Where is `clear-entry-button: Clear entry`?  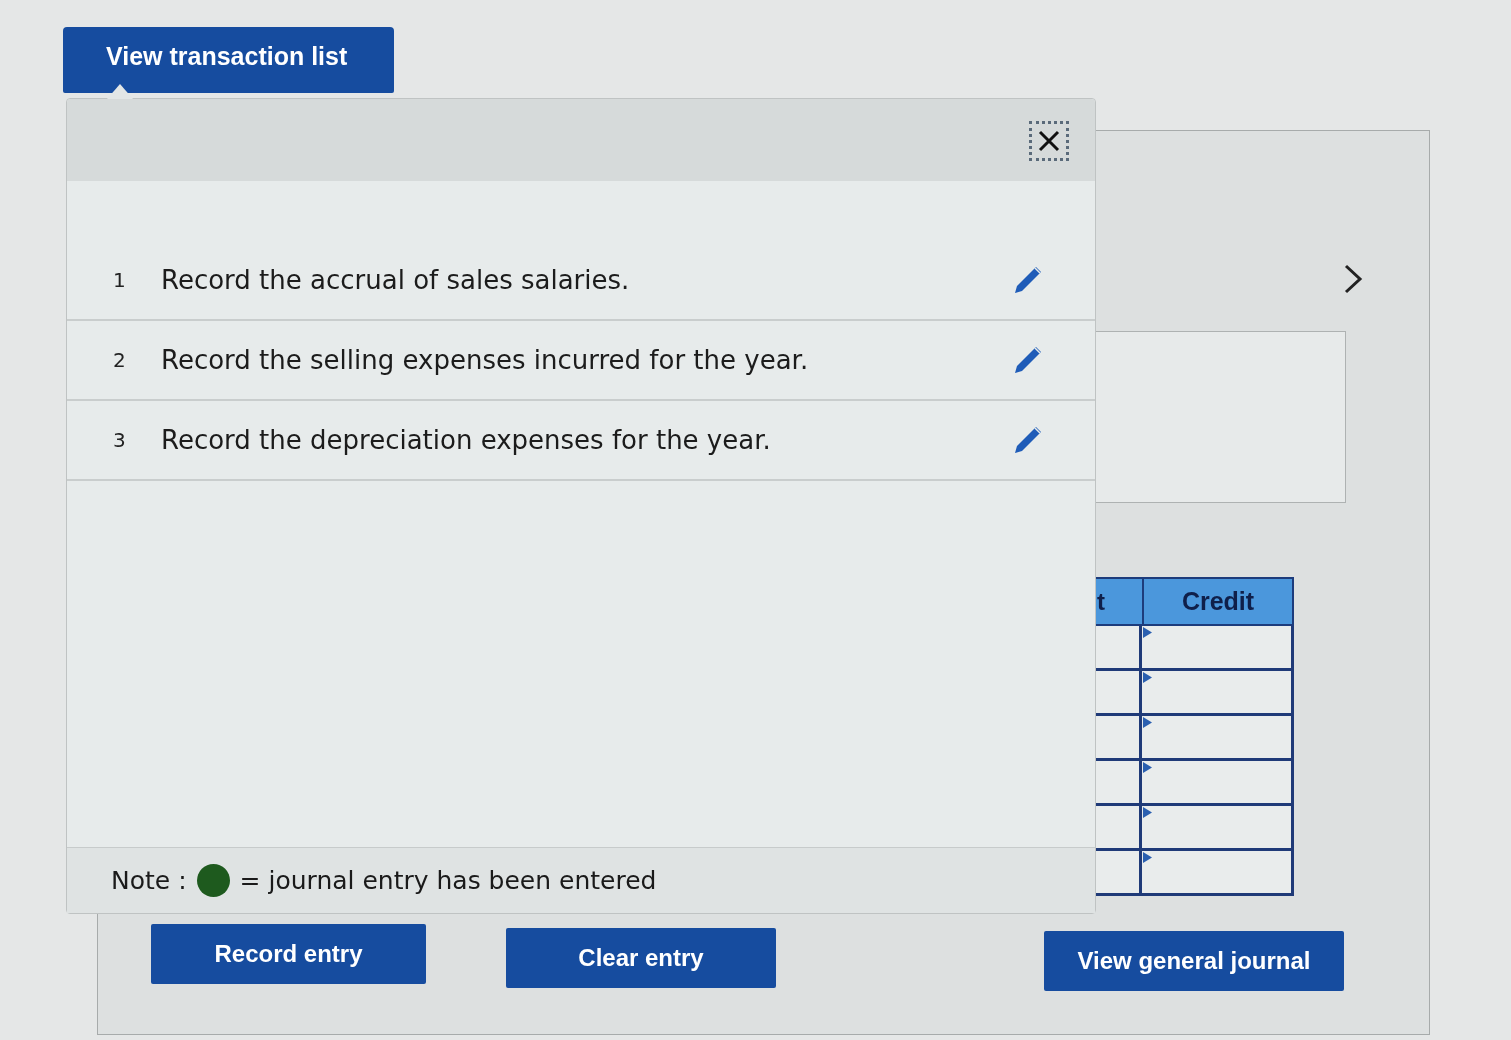
clear-entry-button: Clear entry is located at coordinates (641, 958).